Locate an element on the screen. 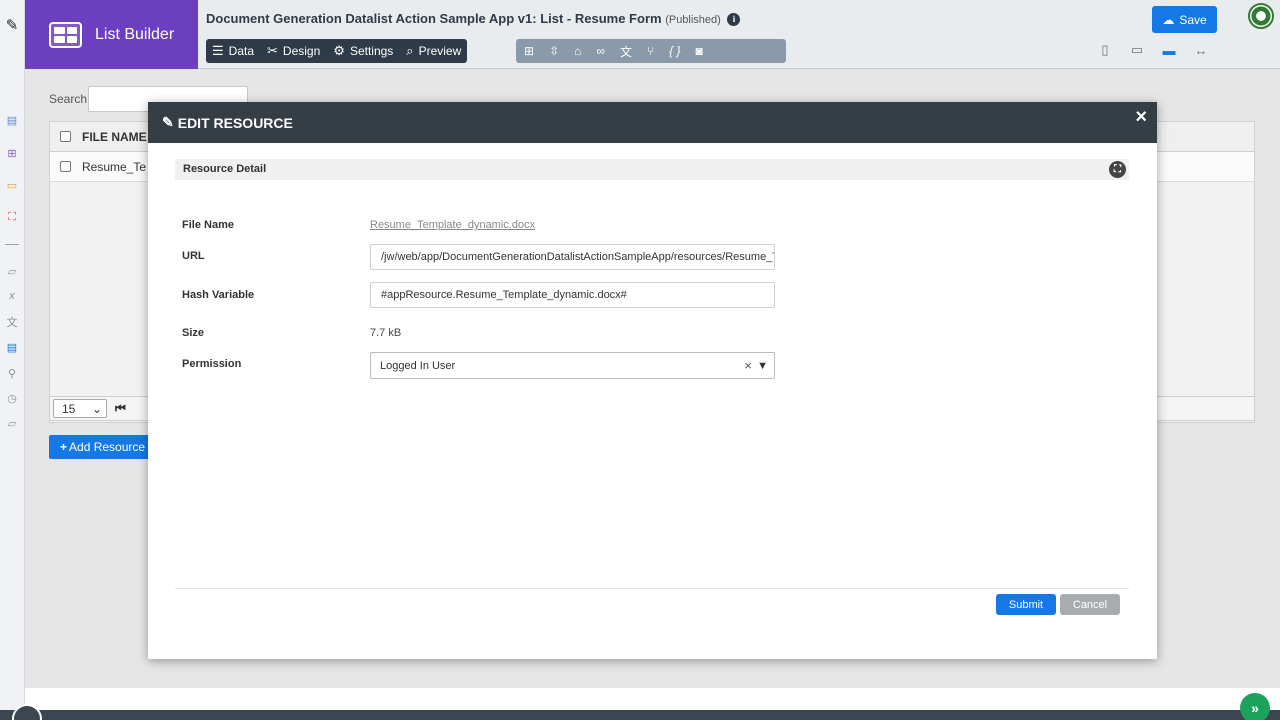 Image resolution: width=1280 pixels, height=720 pixels. edit-icon: ✎ is located at coordinates (12, 25).